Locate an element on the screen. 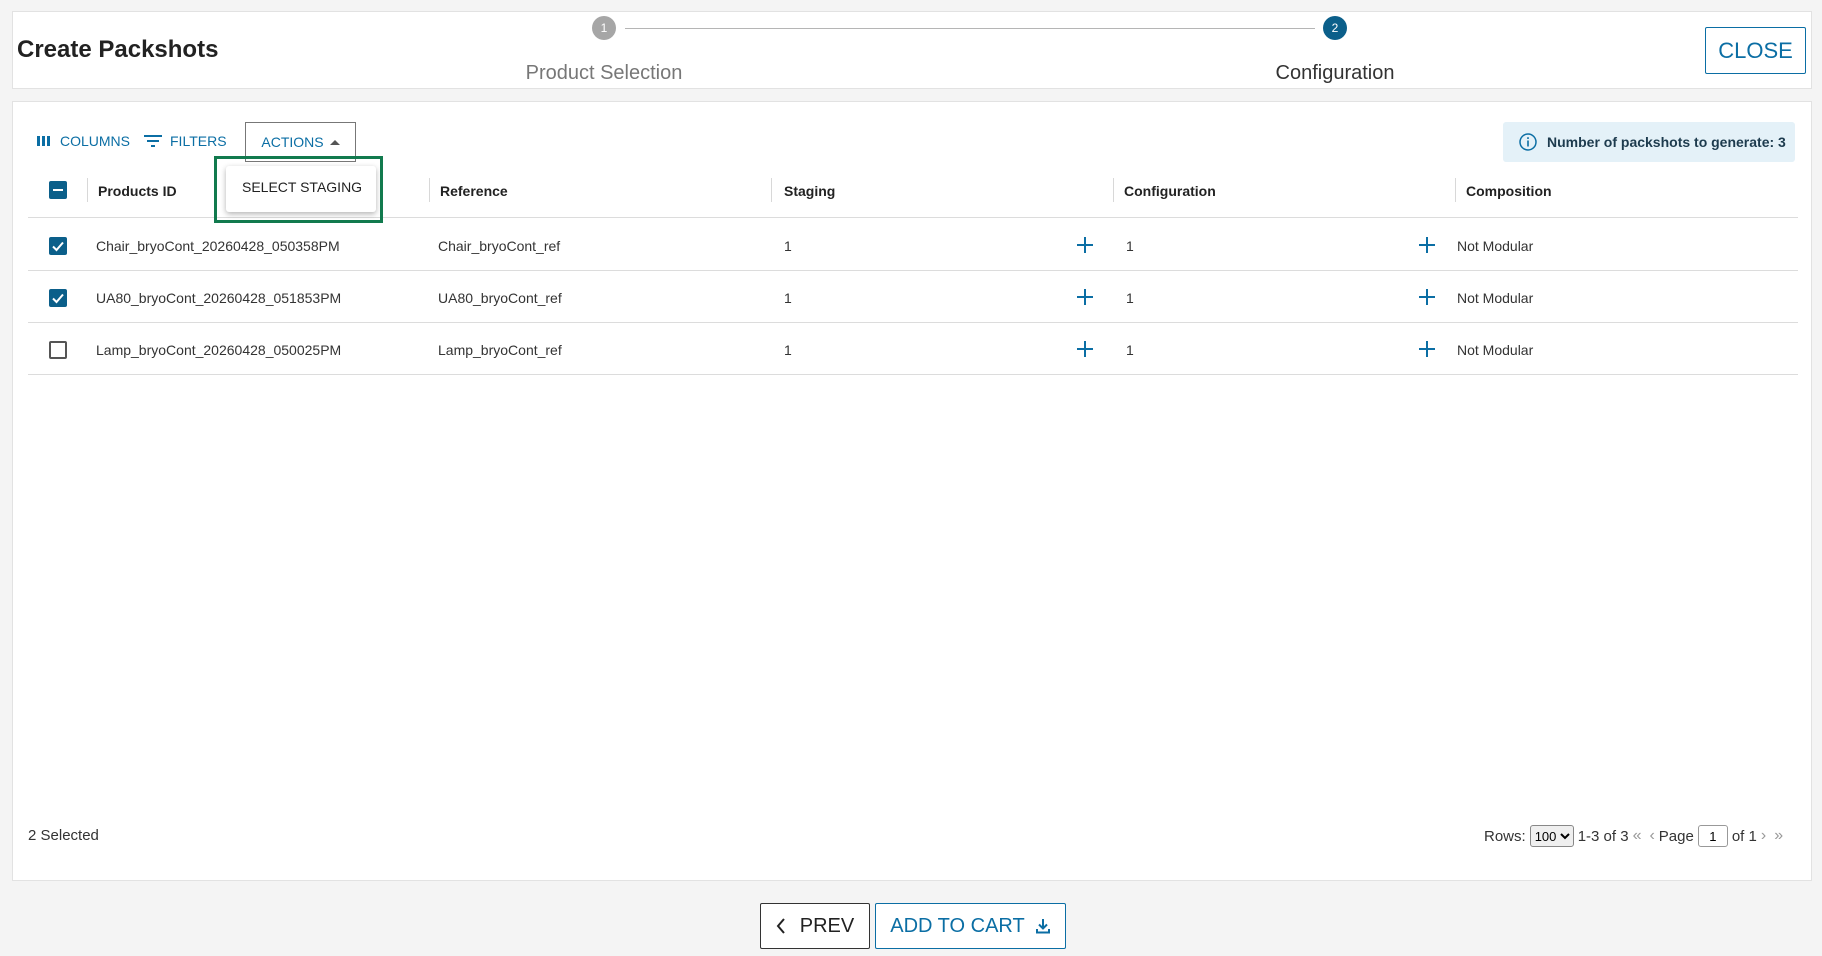 The height and width of the screenshot is (956, 1822). columns-icon is located at coordinates (43, 141).